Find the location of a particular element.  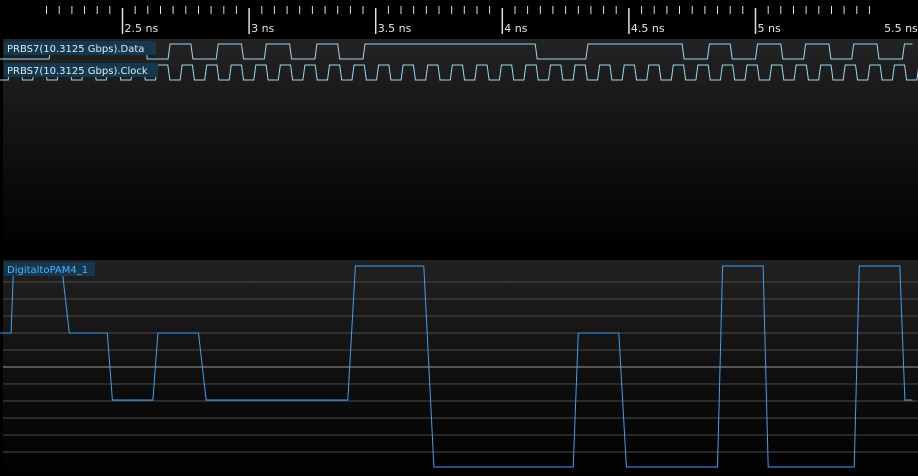

clock-channel-label: PRBS7(10.3125 Gbps).Clock is located at coordinates (81, 70).